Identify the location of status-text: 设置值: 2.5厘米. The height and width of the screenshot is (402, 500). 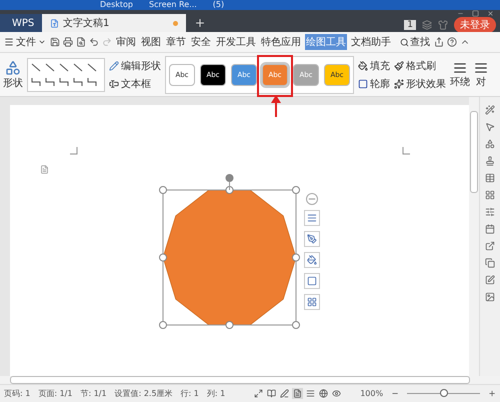
(143, 393).